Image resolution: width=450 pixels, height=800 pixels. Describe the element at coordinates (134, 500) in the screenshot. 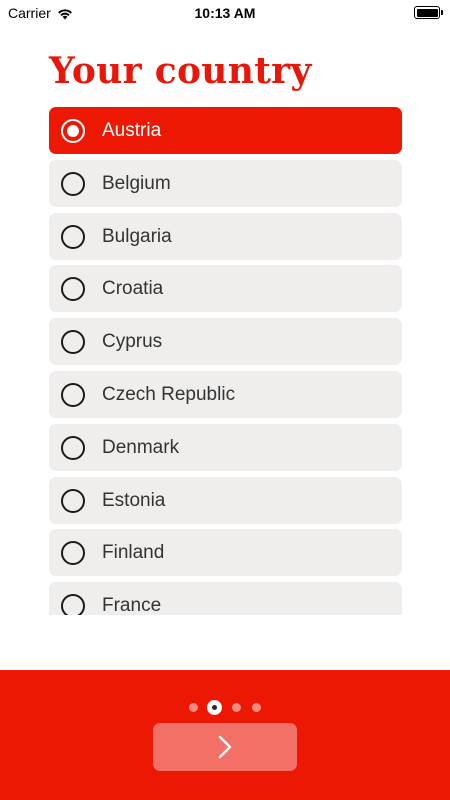

I see `country-option-label: Estonia` at that location.